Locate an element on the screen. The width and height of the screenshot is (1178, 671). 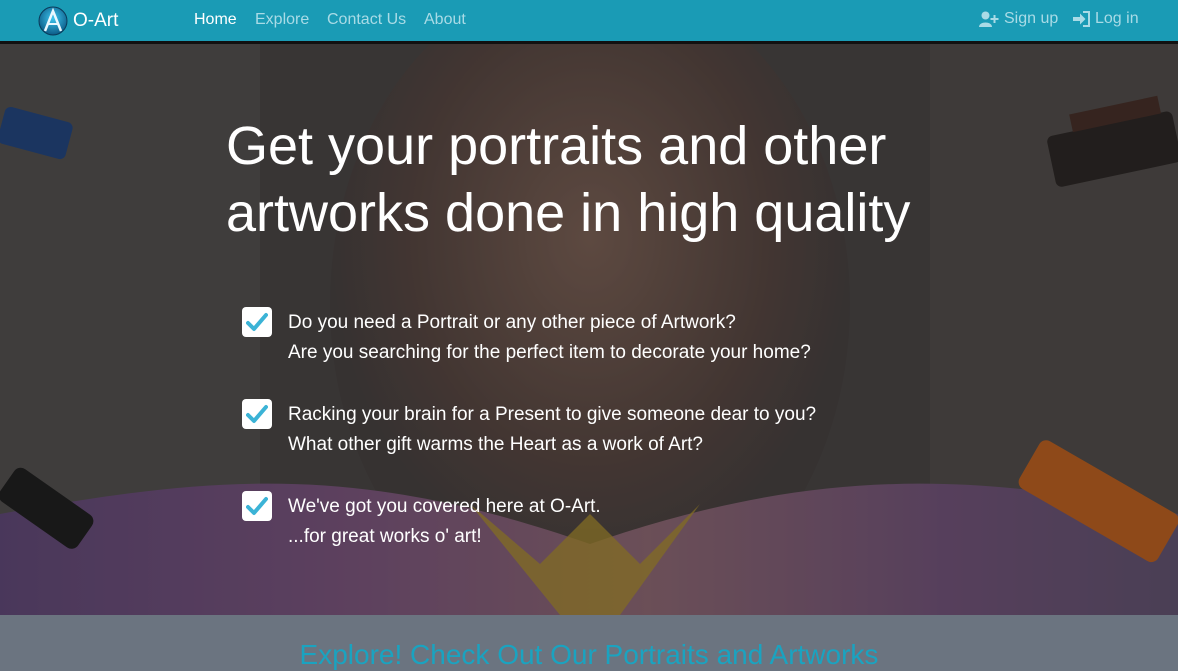
nav-home: Home is located at coordinates (215, 20).